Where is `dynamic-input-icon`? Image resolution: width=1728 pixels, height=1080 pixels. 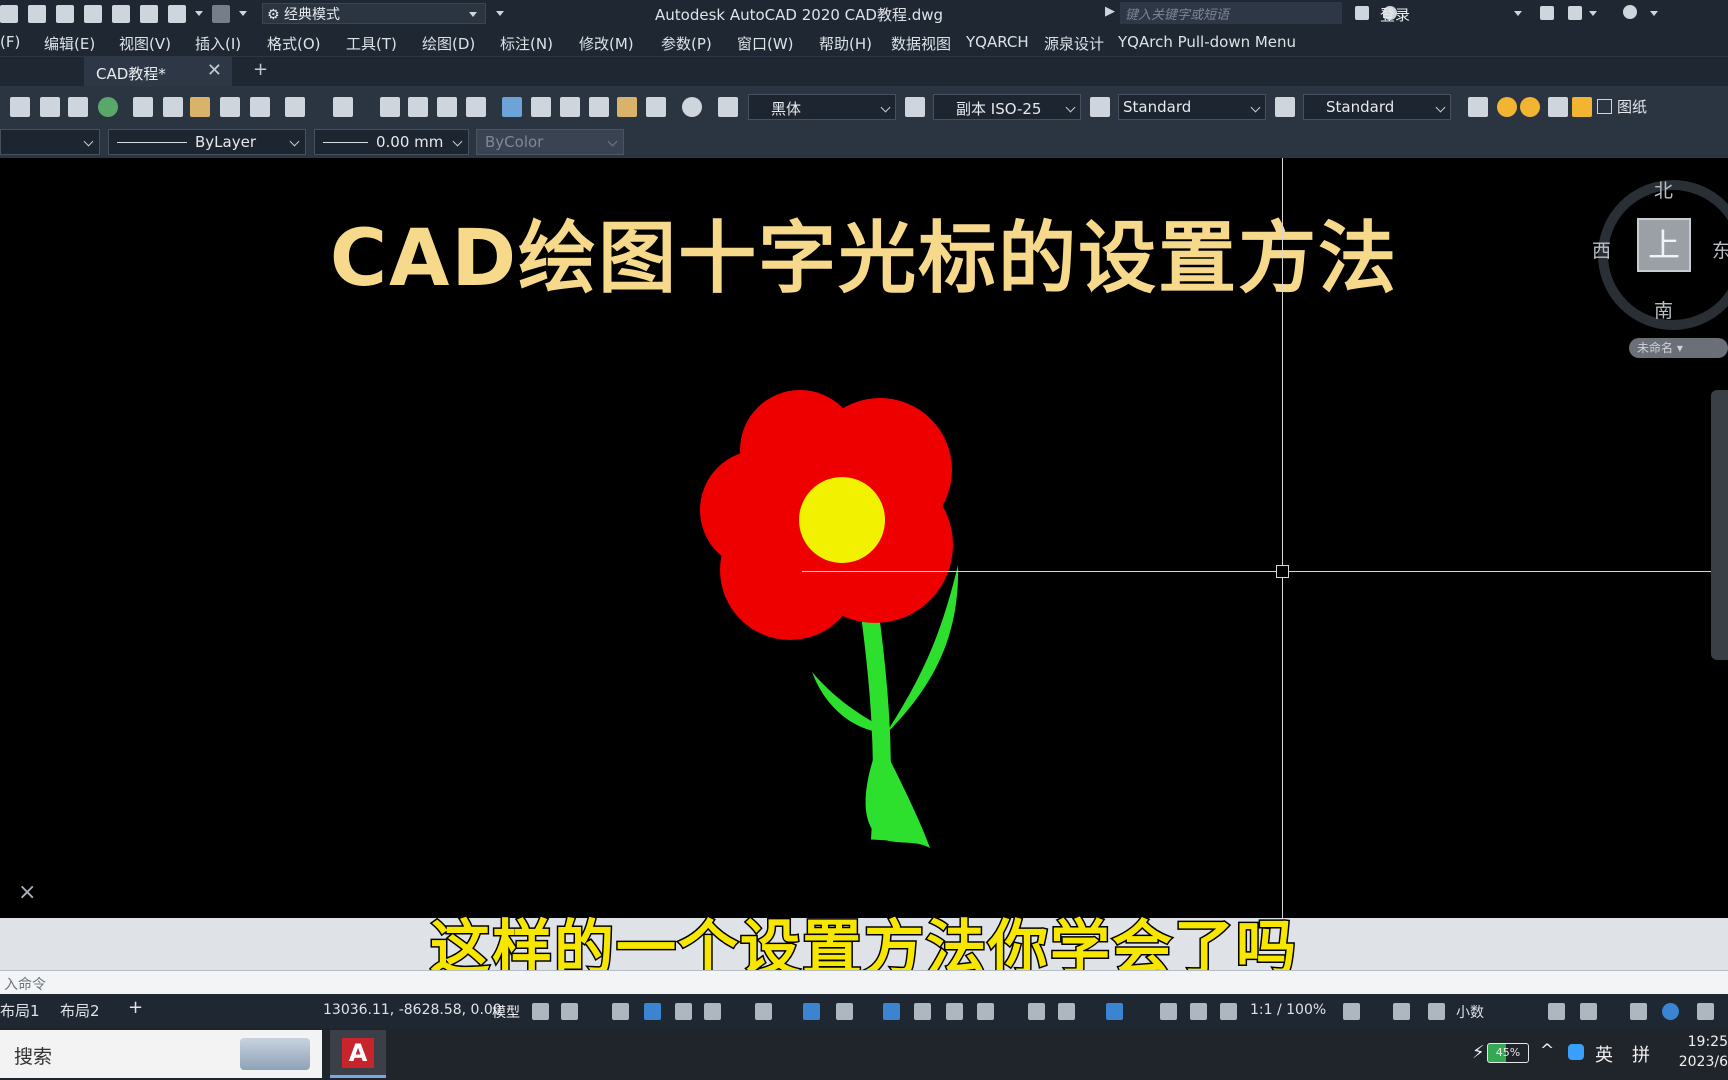 dynamic-input-icon is located at coordinates (652, 1011).